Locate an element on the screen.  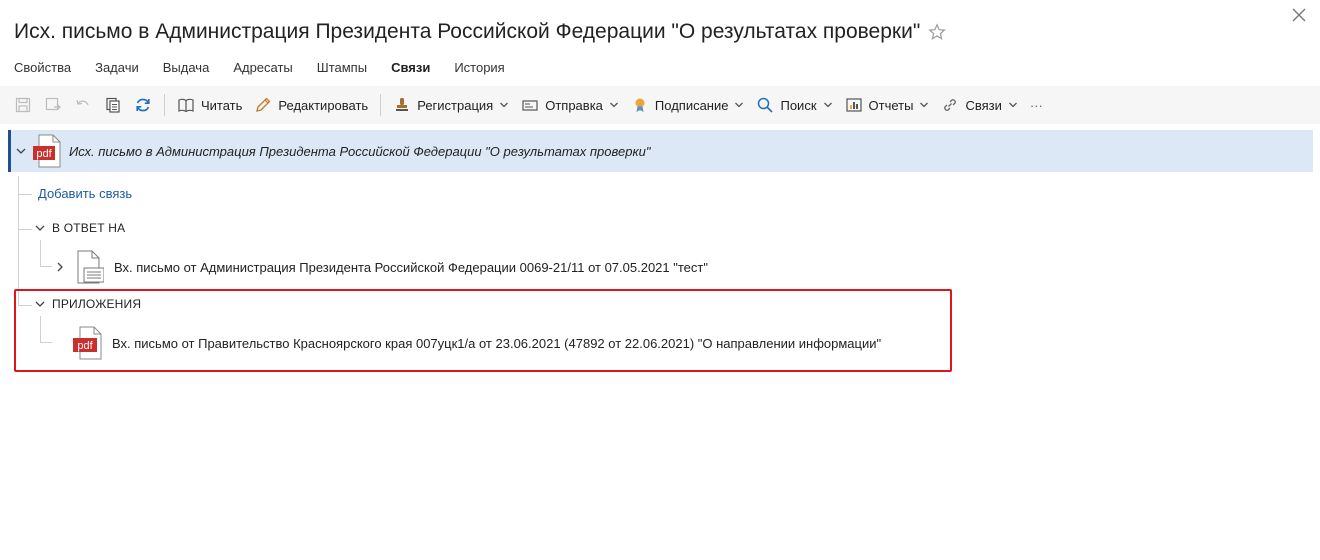
more-label: ··· is located at coordinates (1036, 105).